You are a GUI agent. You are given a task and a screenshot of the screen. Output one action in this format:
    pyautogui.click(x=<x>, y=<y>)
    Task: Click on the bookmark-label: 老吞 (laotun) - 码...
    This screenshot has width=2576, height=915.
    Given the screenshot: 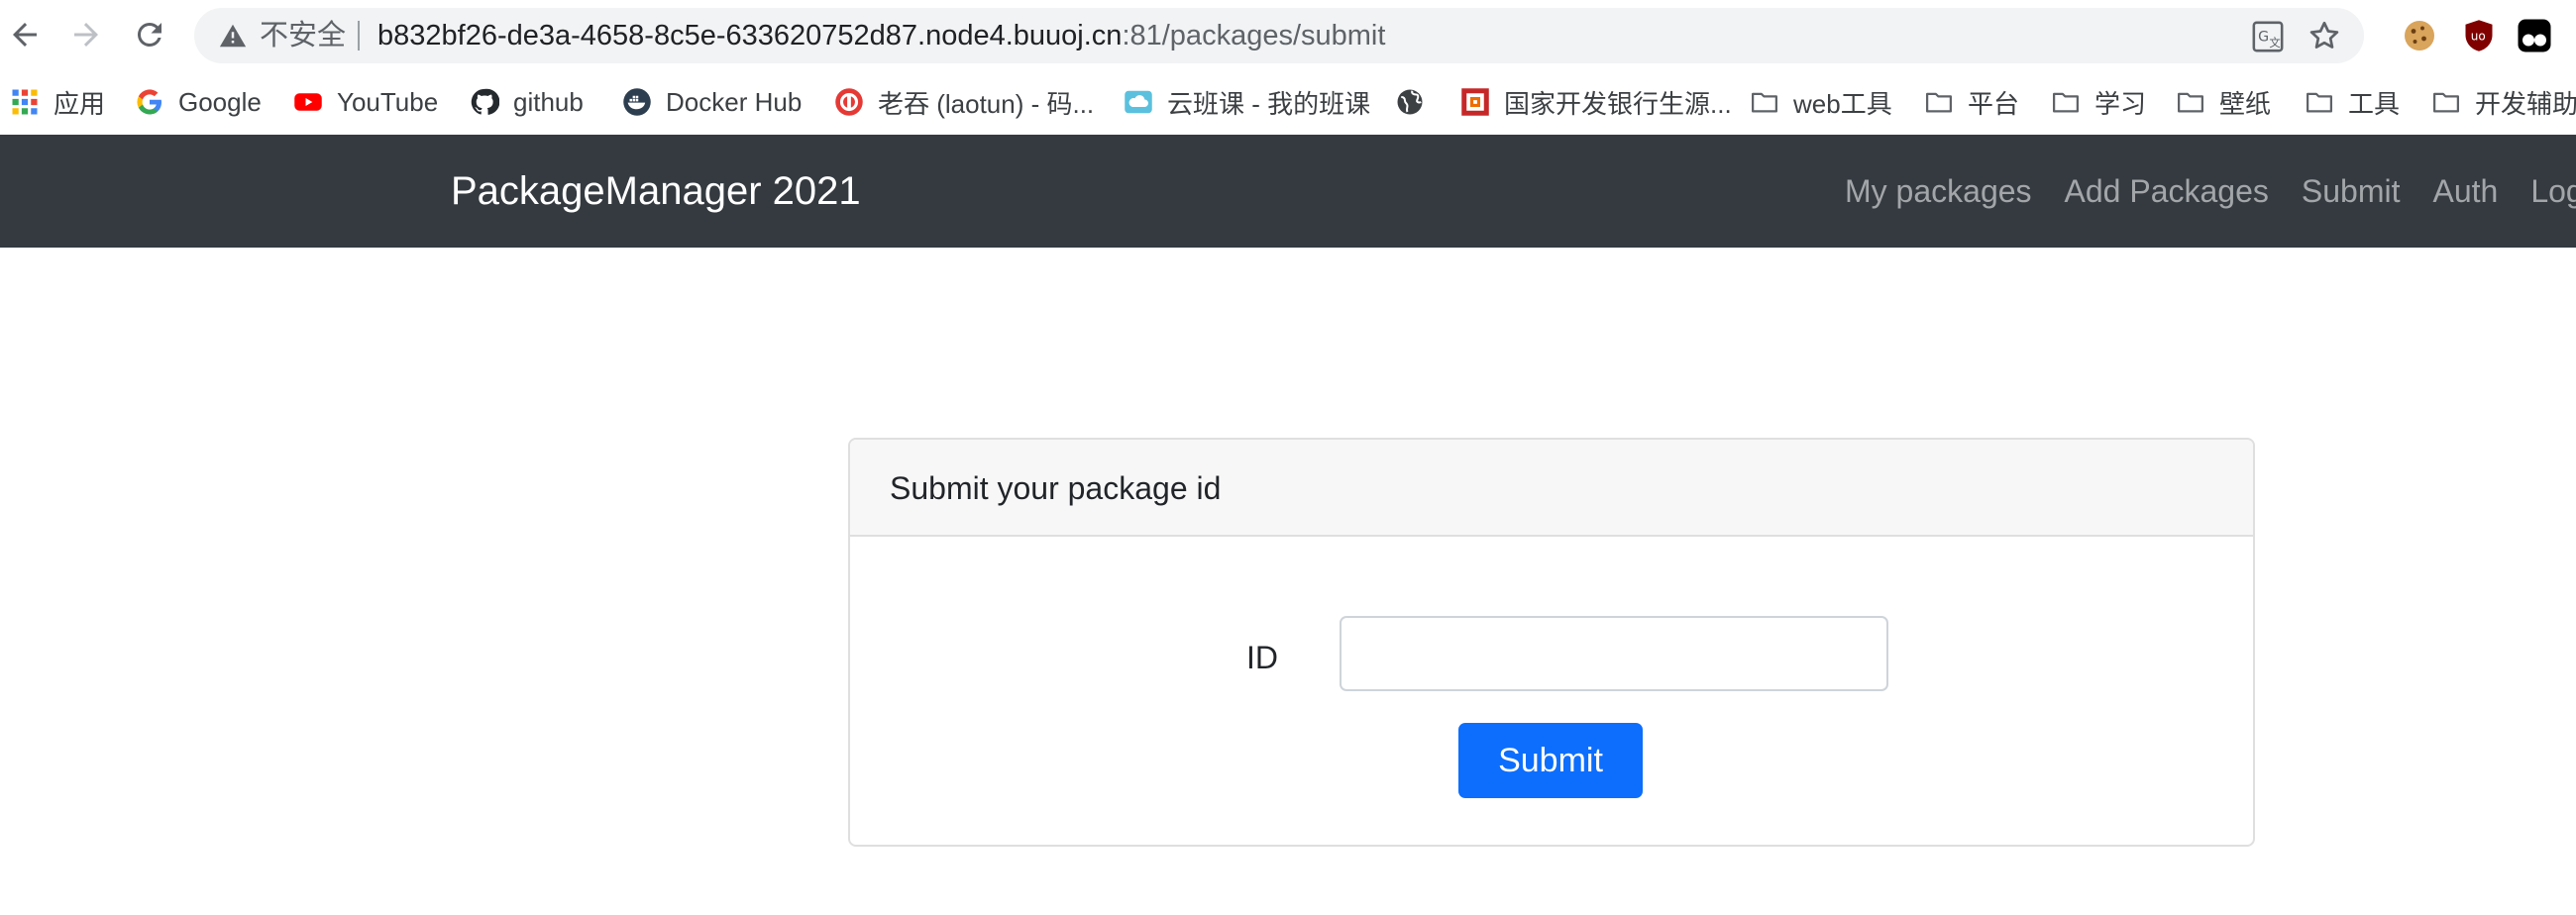 What is the action you would take?
    pyautogui.click(x=986, y=104)
    